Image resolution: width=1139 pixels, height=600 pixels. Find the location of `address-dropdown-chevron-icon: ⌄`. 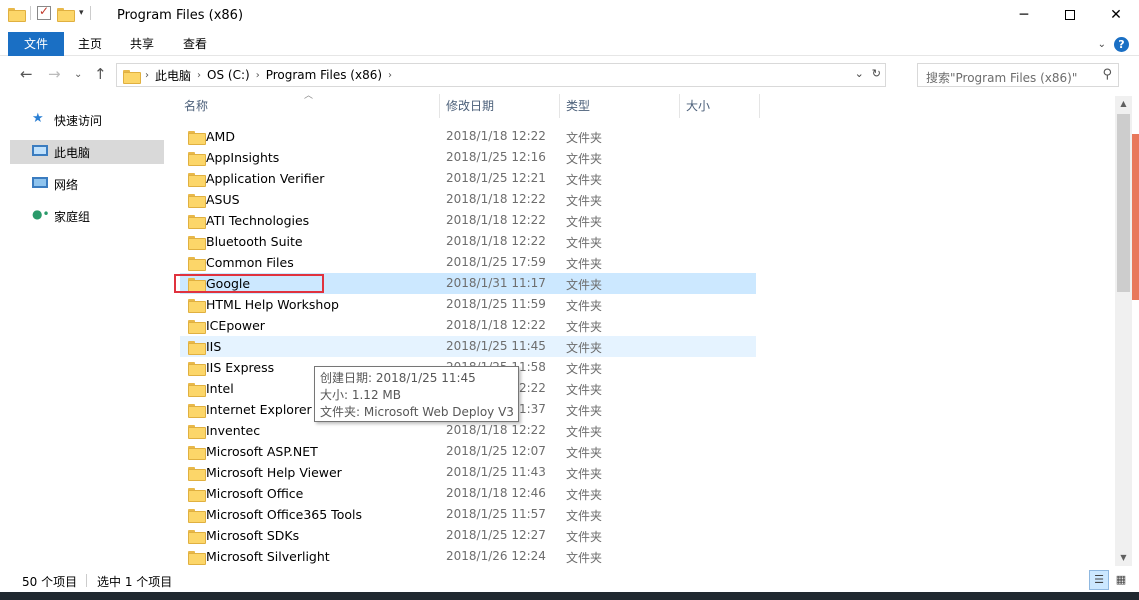

address-dropdown-chevron-icon: ⌄ is located at coordinates (859, 73).